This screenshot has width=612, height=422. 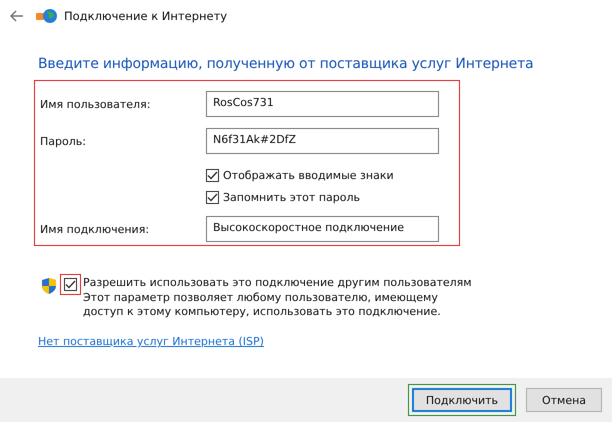 I want to click on field-label: Имя подключения:, so click(x=94, y=229).